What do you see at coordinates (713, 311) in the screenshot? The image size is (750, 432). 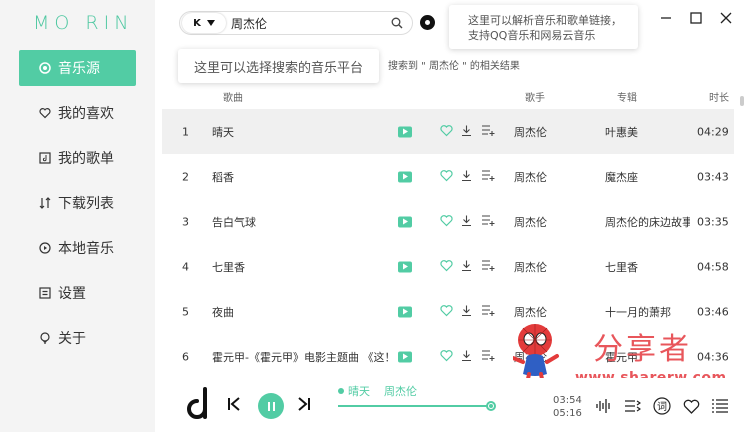 I see `row-duration: 03:46` at bounding box center [713, 311].